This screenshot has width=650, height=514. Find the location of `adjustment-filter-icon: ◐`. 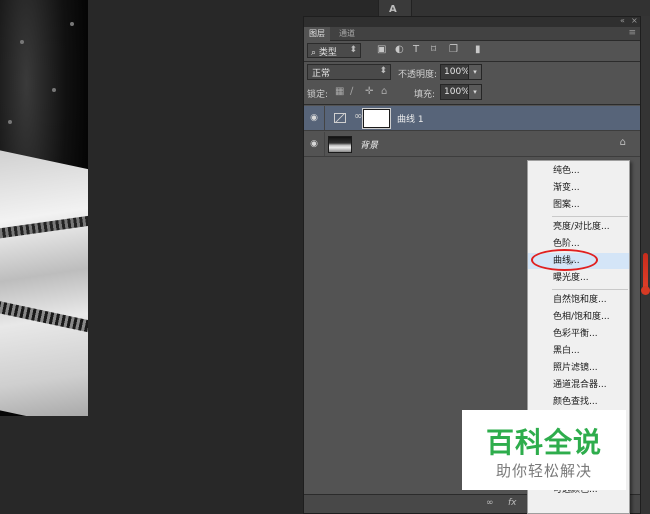

adjustment-filter-icon: ◐ is located at coordinates (399, 49).